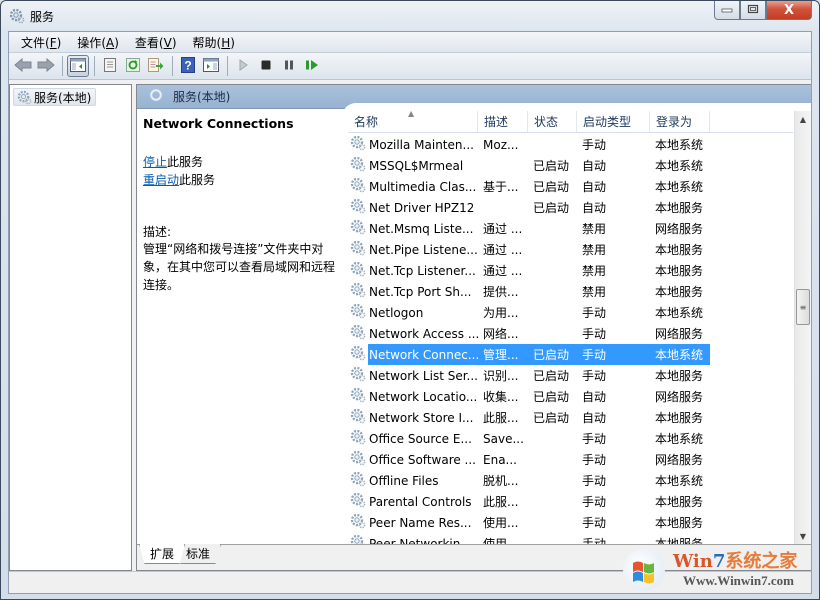 The width and height of the screenshot is (820, 600). What do you see at coordinates (167, 42) in the screenshot?
I see `menu-view-accel: V` at bounding box center [167, 42].